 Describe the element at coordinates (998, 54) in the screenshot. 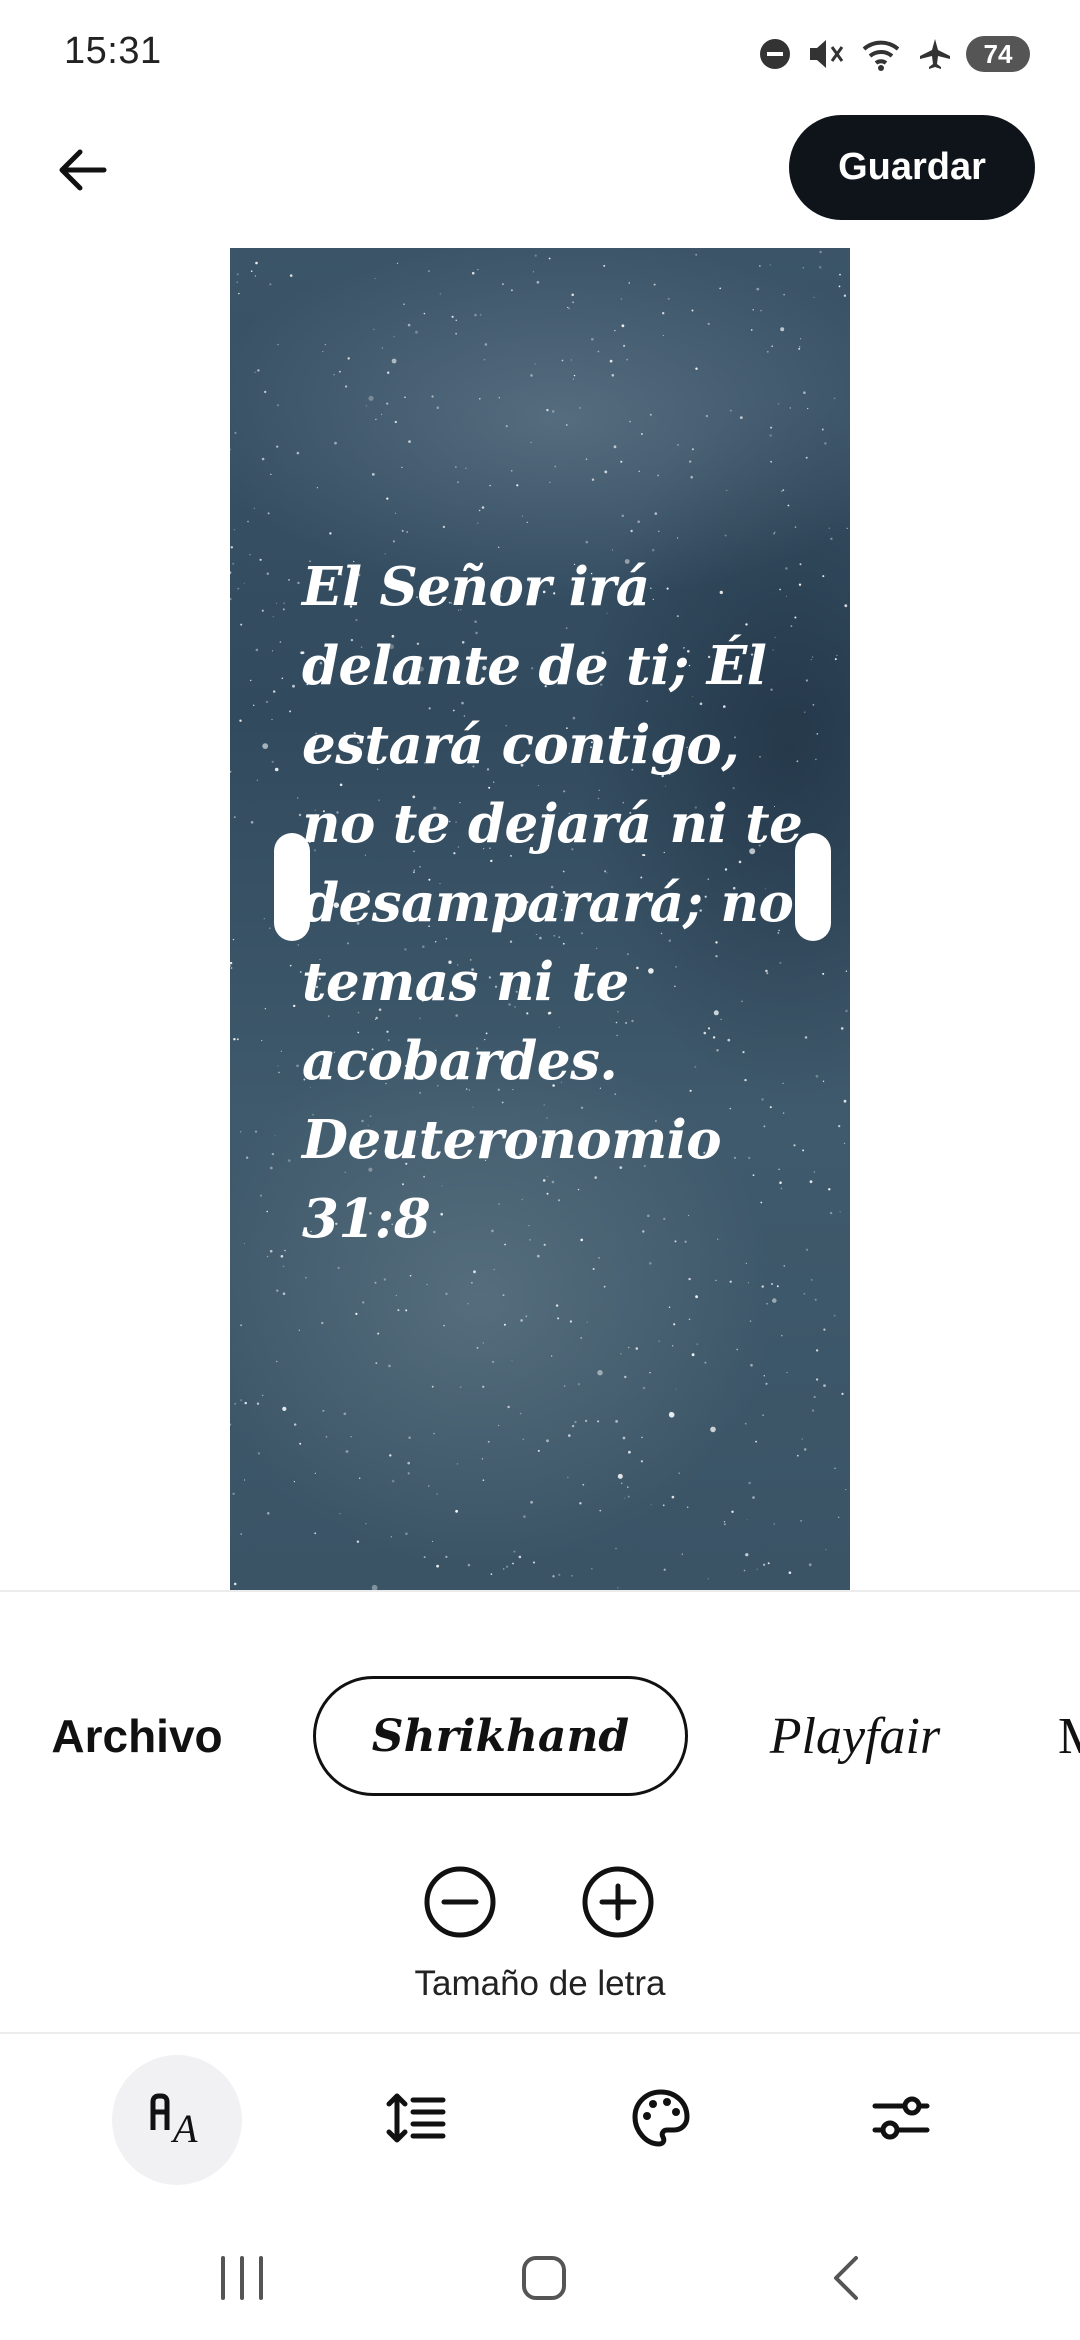

I see `battery-icon: 74` at that location.